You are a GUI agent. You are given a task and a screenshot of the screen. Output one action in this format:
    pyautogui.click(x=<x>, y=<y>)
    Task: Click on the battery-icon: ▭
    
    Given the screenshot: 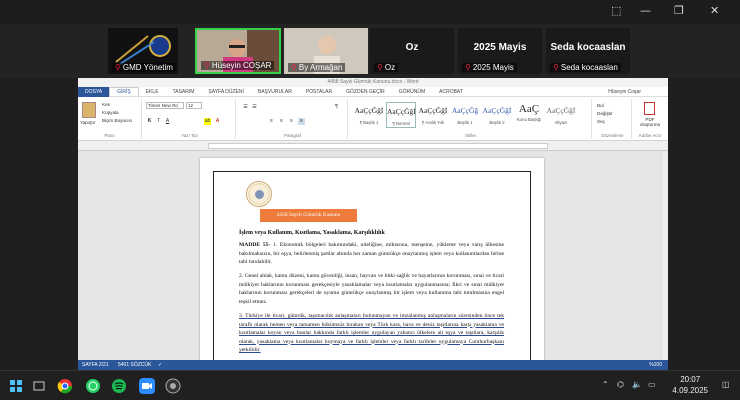 What is the action you would take?
    pyautogui.click(x=652, y=384)
    